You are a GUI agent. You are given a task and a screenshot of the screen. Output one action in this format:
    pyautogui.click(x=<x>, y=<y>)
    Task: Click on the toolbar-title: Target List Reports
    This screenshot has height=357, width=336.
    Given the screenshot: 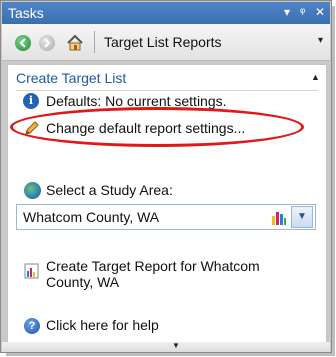 What is the action you would take?
    pyautogui.click(x=163, y=42)
    